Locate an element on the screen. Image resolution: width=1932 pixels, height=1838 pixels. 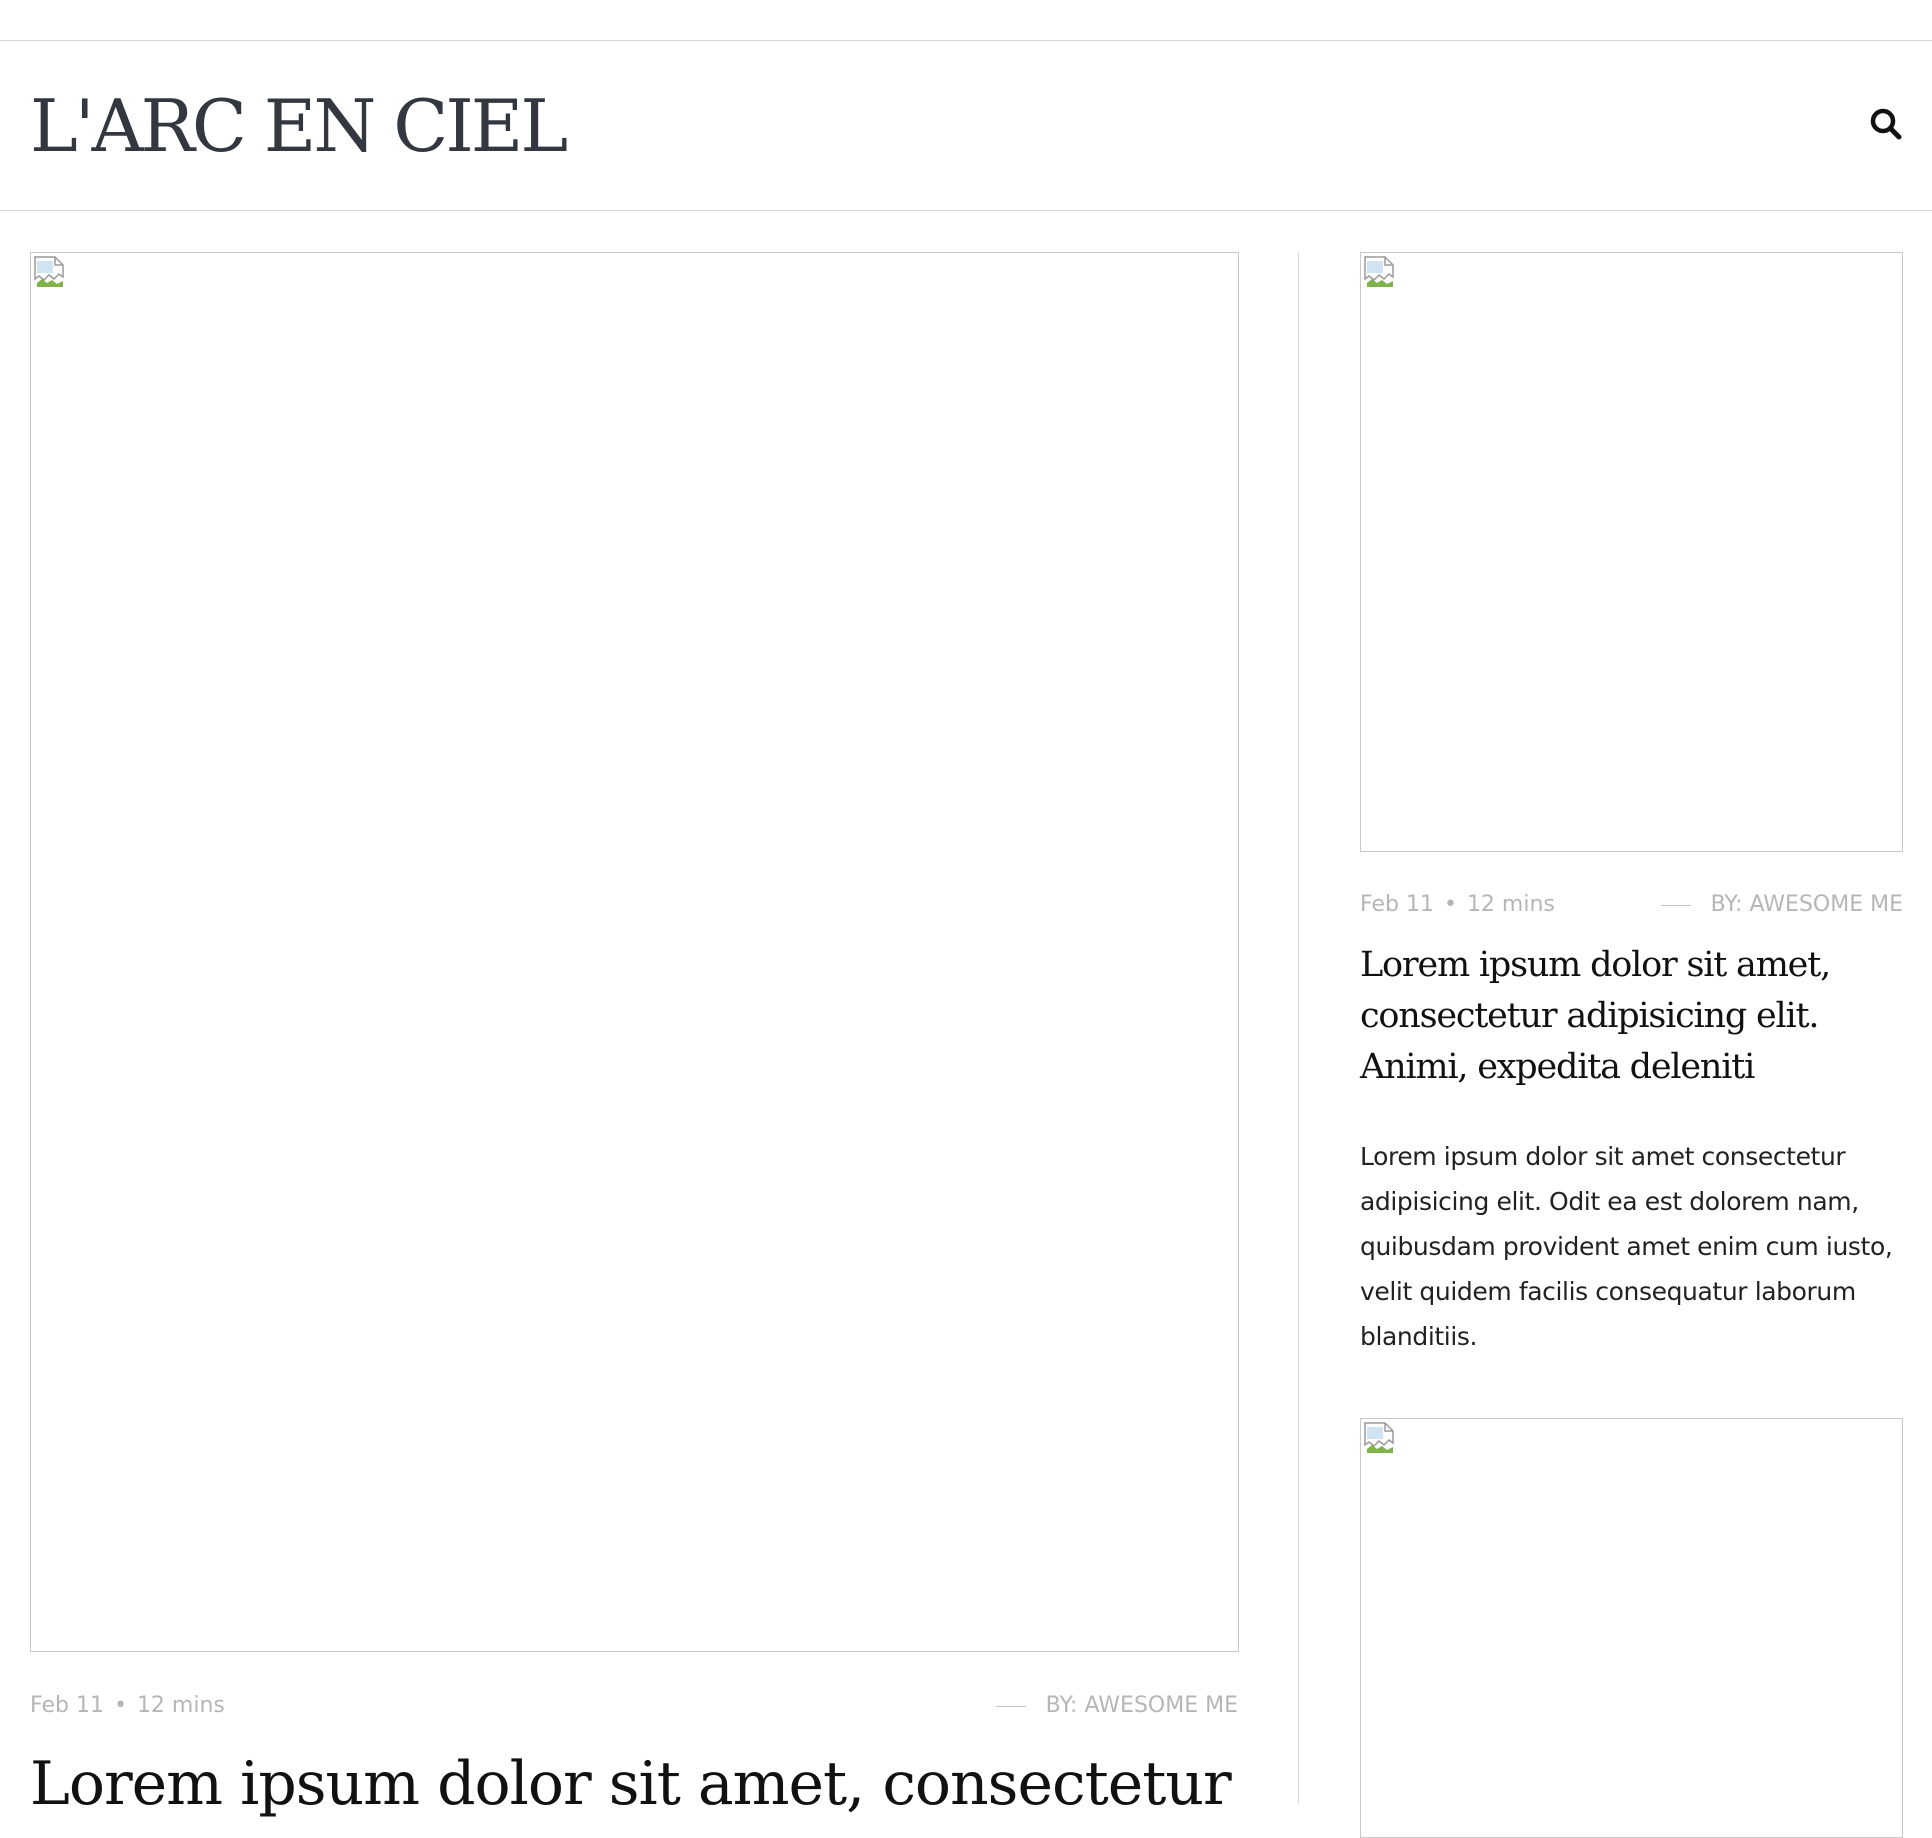
featured-meta: Feb 11 • 12 mins is located at coordinates (127, 1706).